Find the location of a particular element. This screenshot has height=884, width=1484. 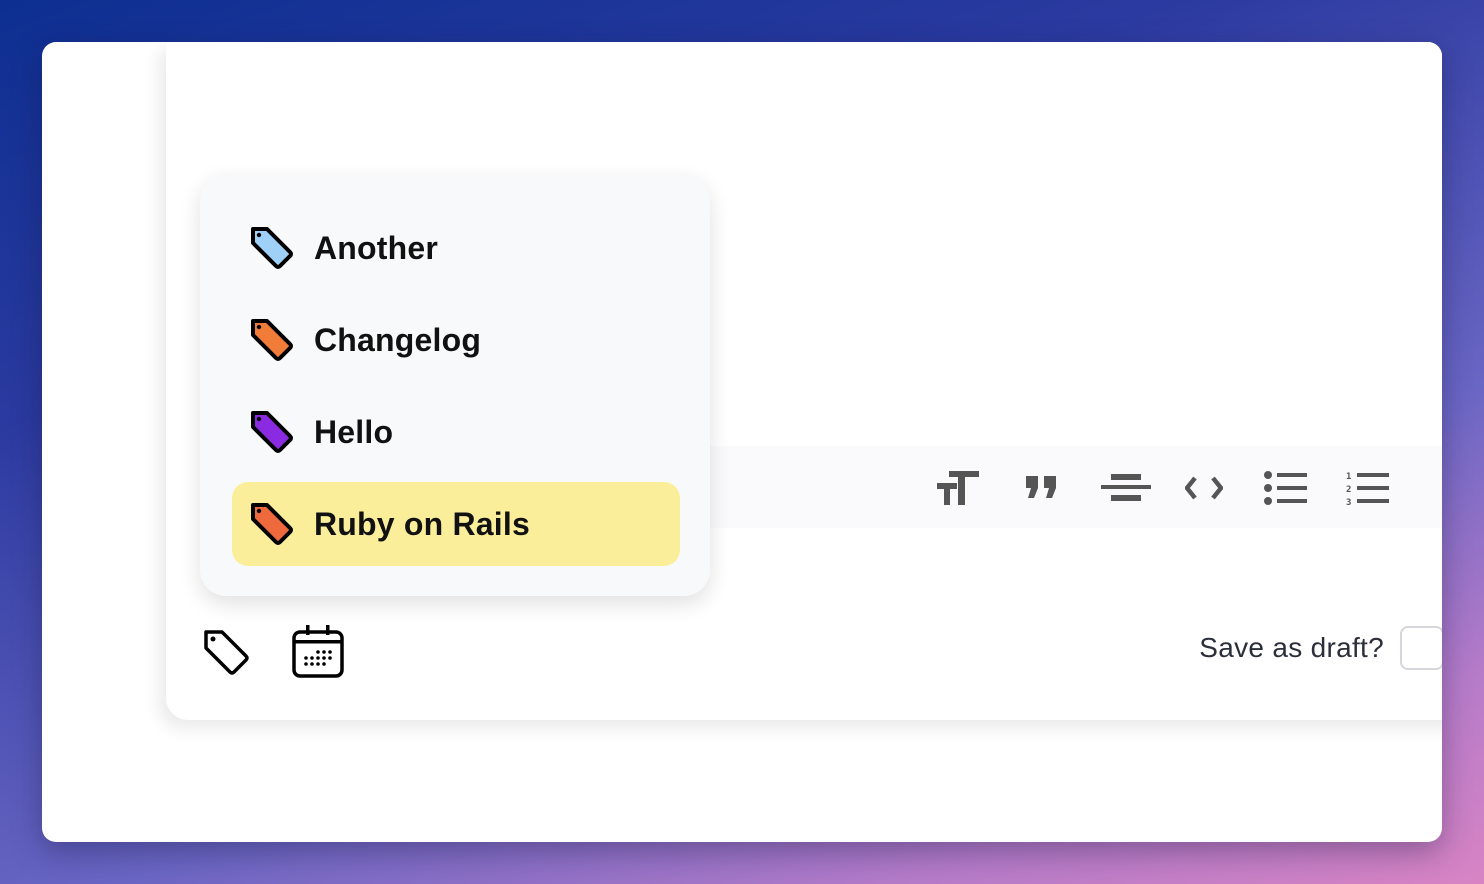

svg-text: 3 is located at coordinates (1348, 501).